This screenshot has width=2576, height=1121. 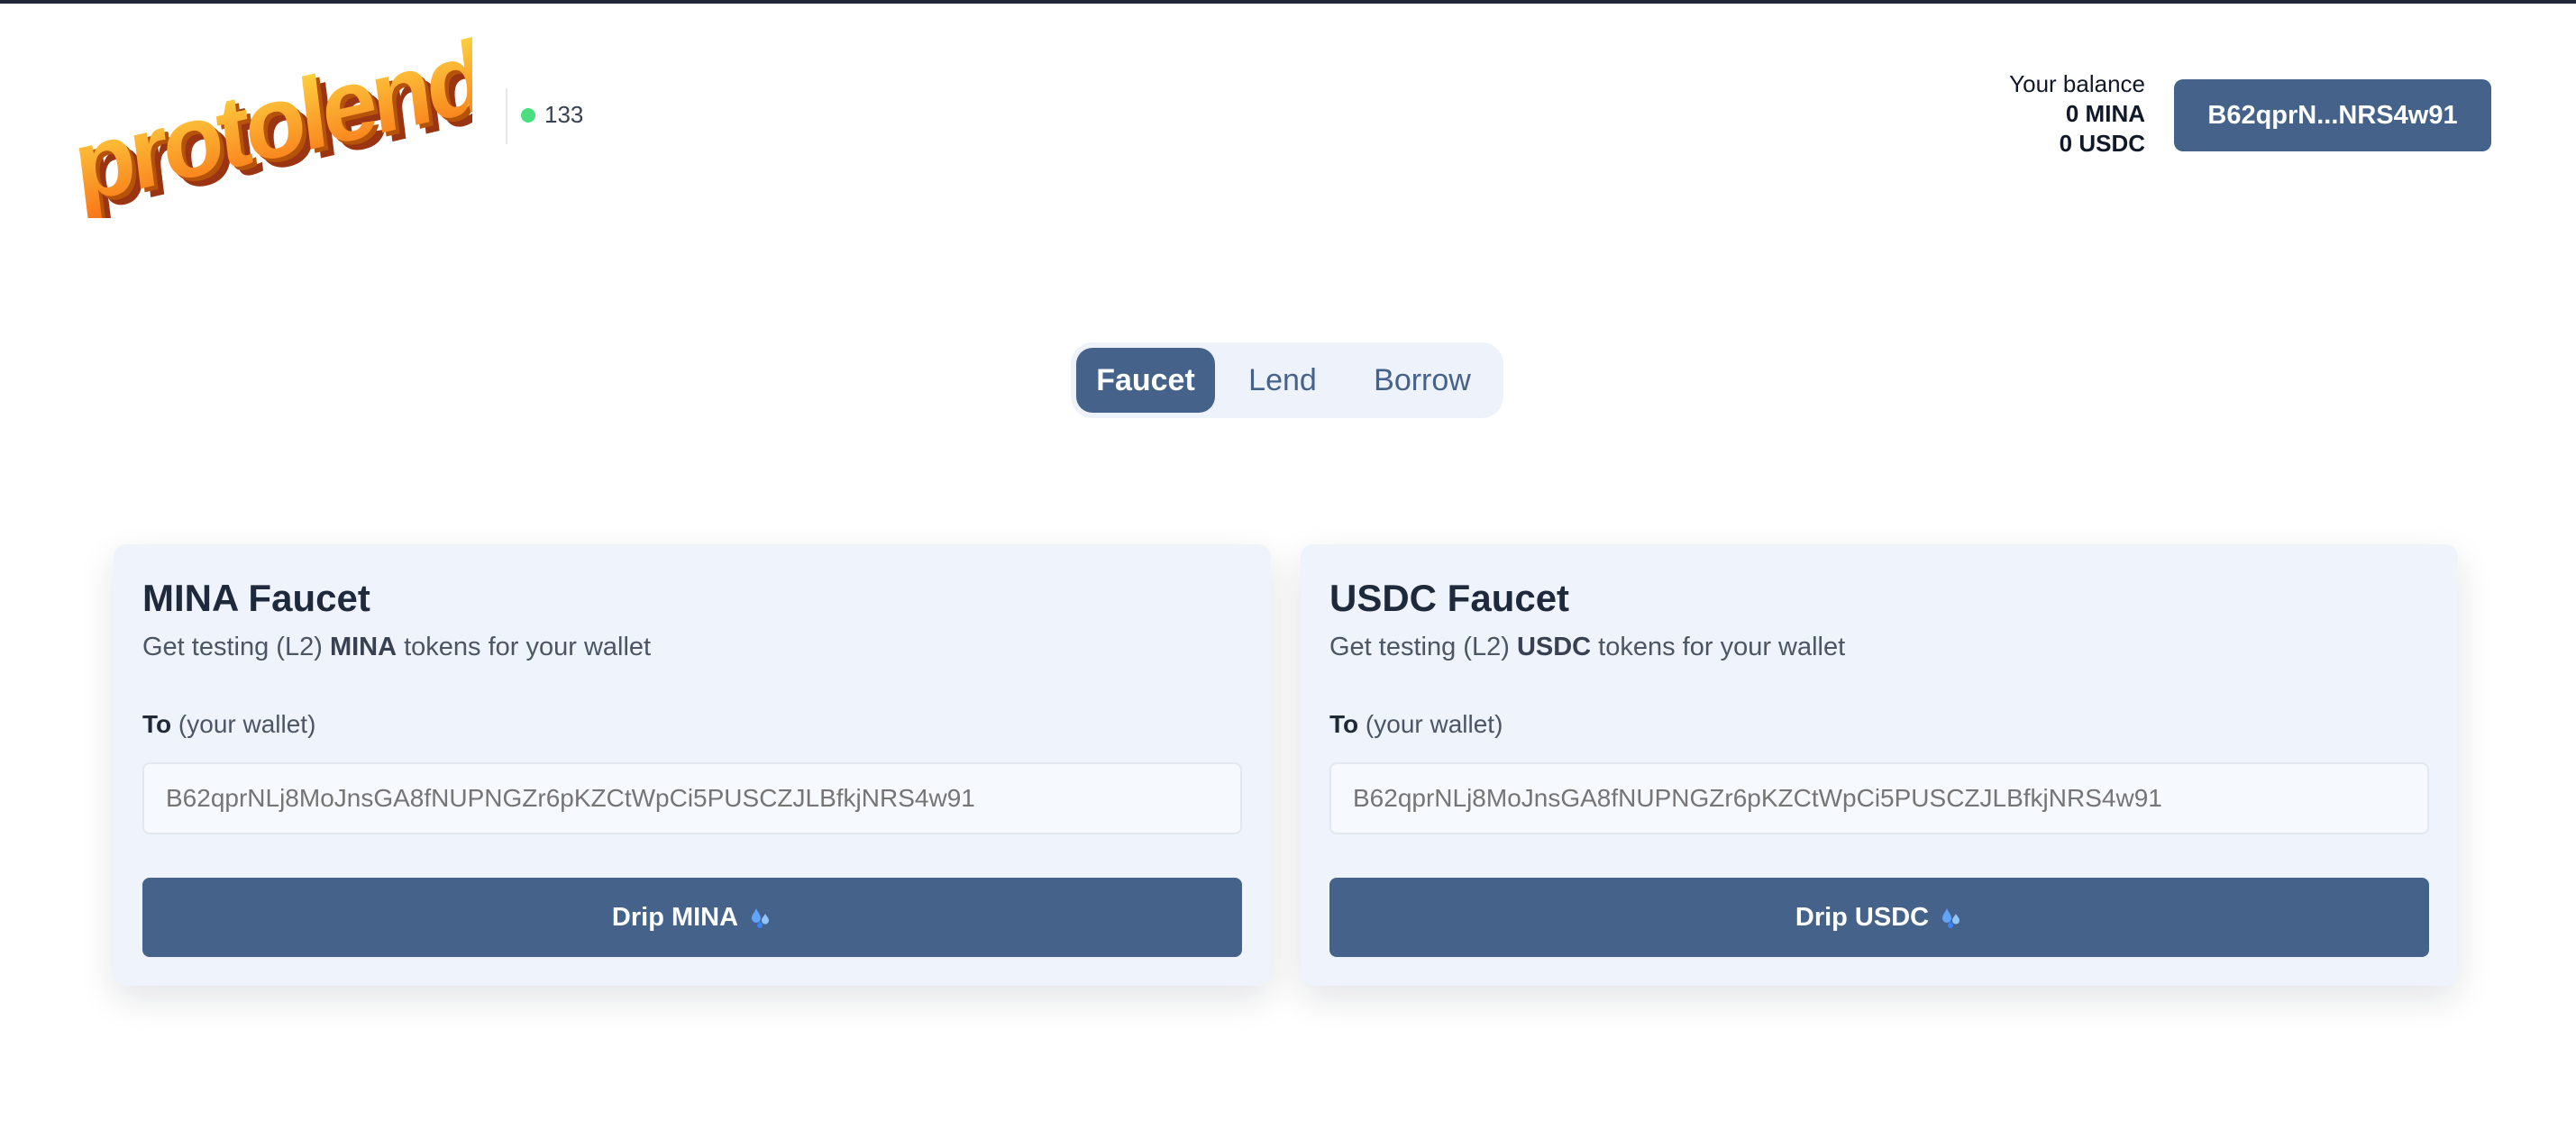 I want to click on logo-graphic: protolend protolend protolend, so click(x=283, y=126).